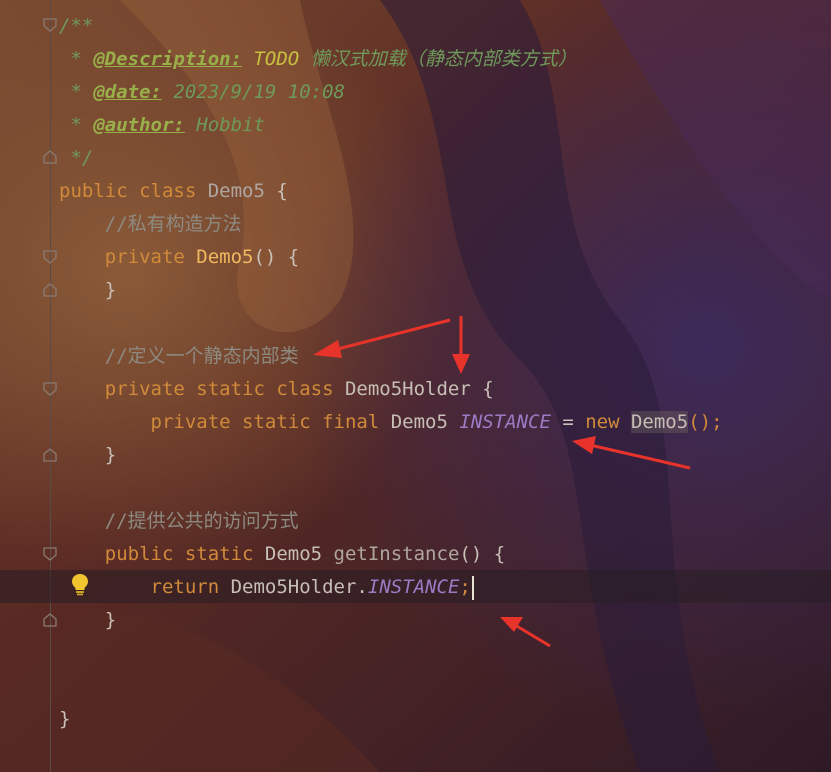  I want to click on code-line: /**, so click(76, 26).